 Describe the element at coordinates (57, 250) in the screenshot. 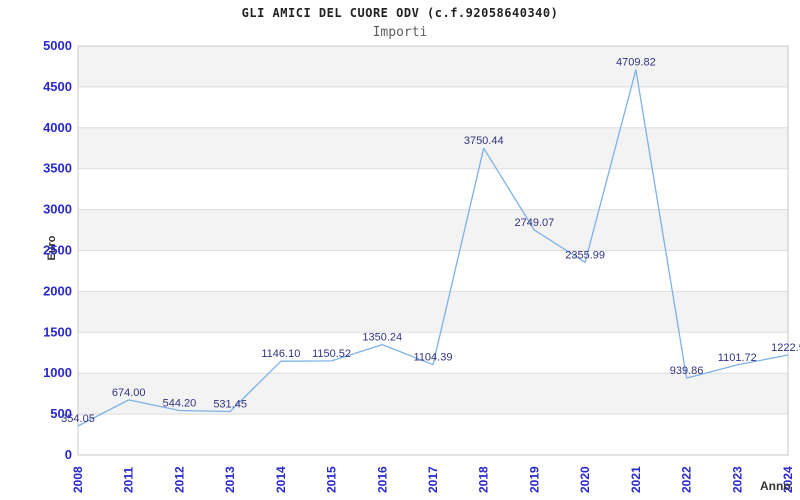

I see `y-axis-tick-label: 2500` at that location.